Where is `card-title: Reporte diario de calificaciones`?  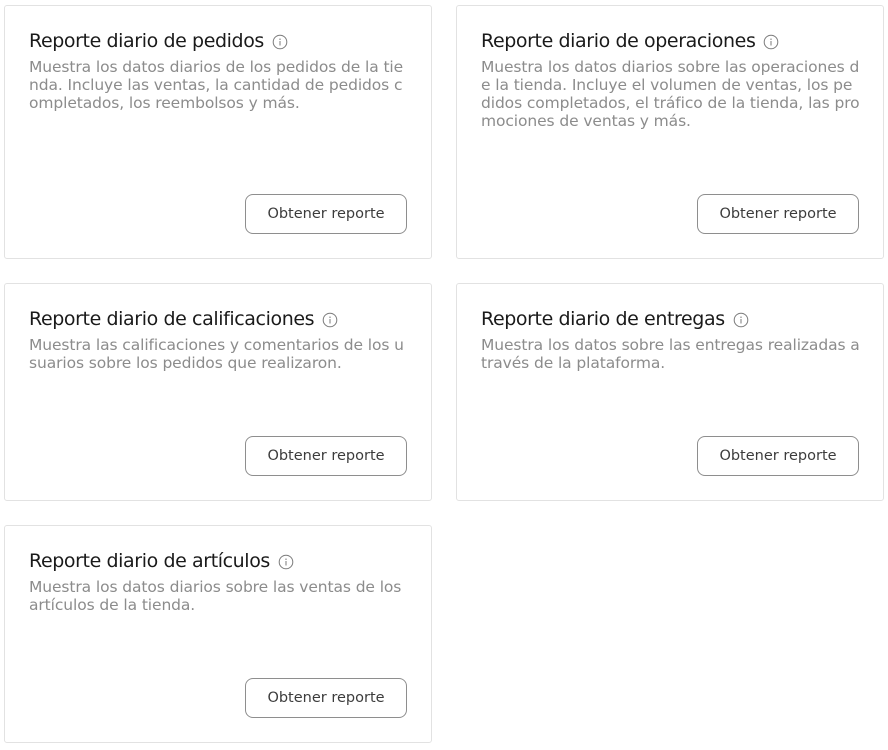 card-title: Reporte diario de calificaciones is located at coordinates (172, 319).